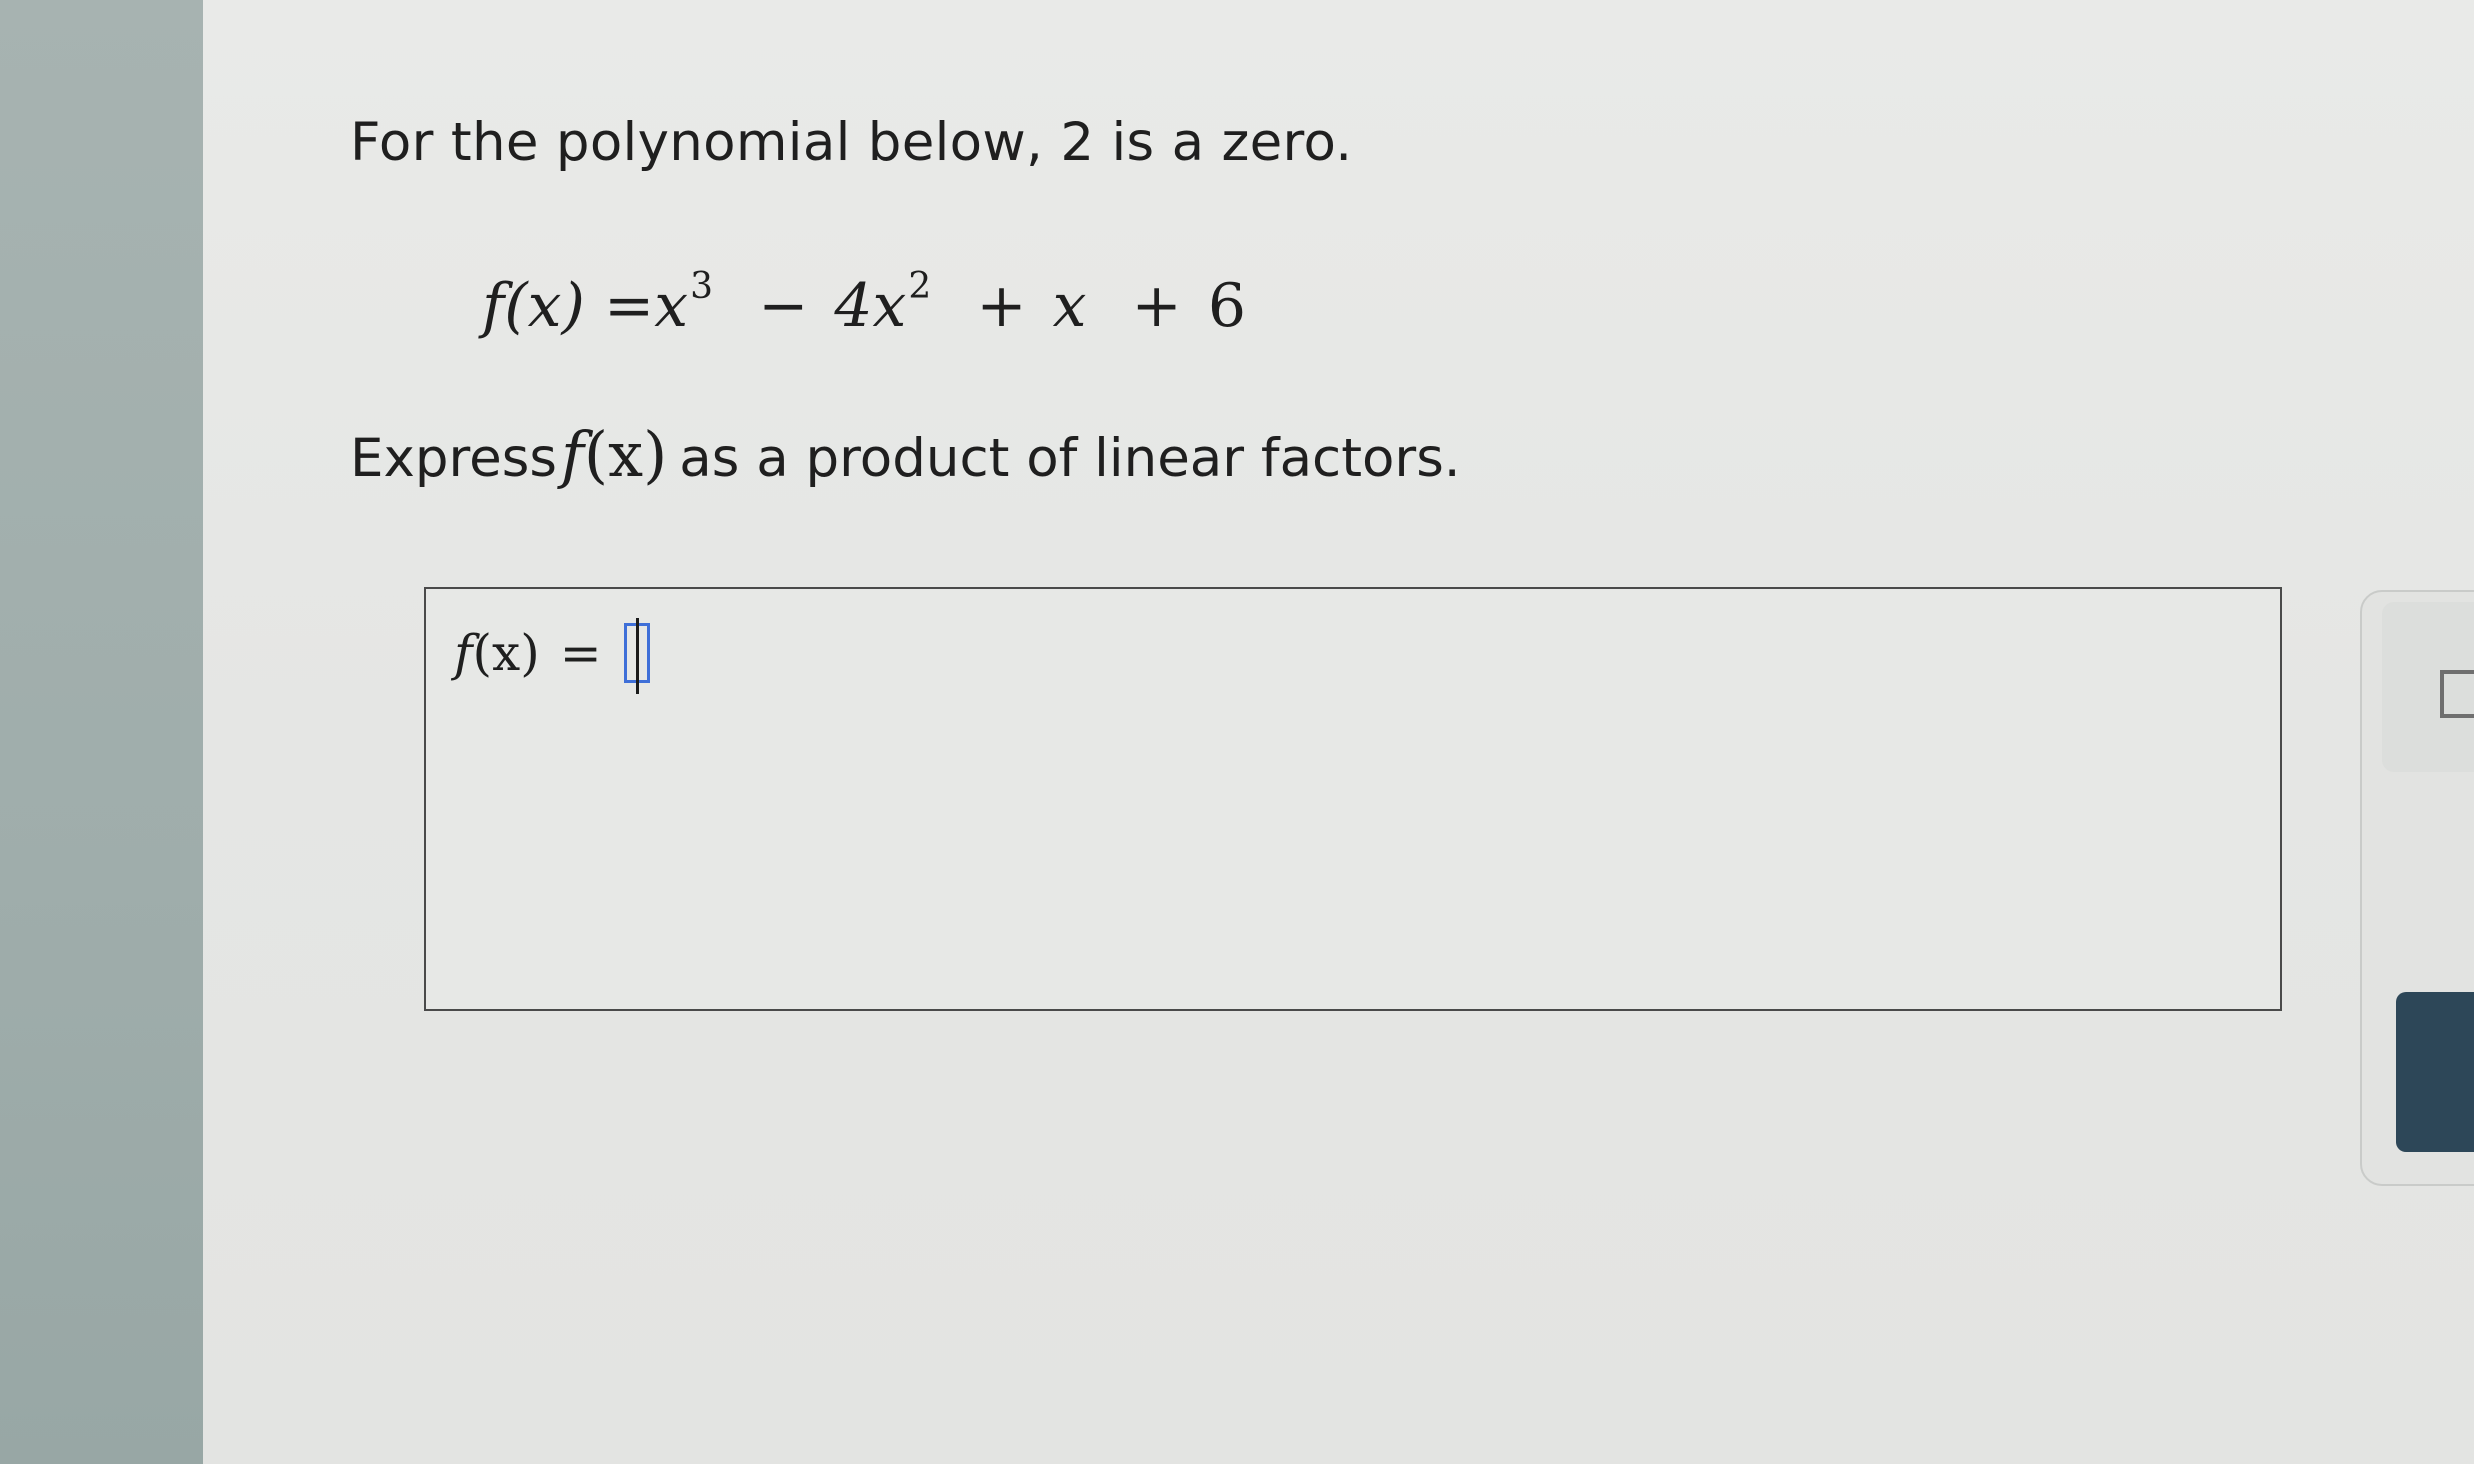 The height and width of the screenshot is (1464, 2474). Describe the element at coordinates (533, 306) in the screenshot. I see `equation-lhs: f(x)` at that location.